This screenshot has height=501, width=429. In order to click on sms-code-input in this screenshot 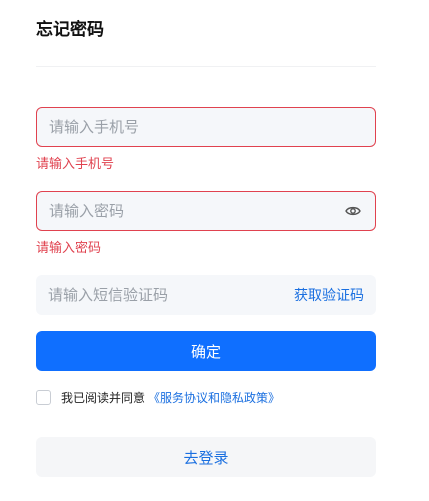, I will do `click(171, 295)`.